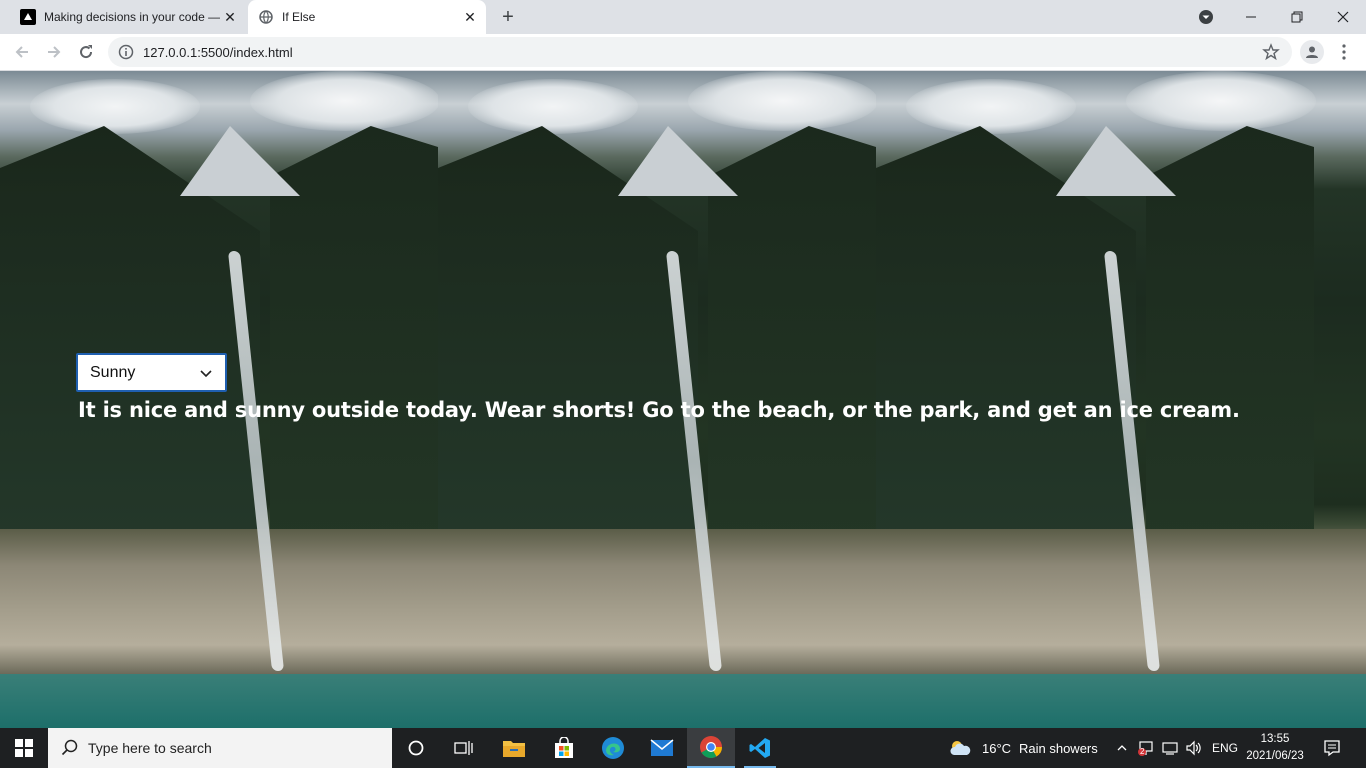 Image resolution: width=1366 pixels, height=768 pixels. What do you see at coordinates (1206, 17) in the screenshot?
I see `tab-search-icon` at bounding box center [1206, 17].